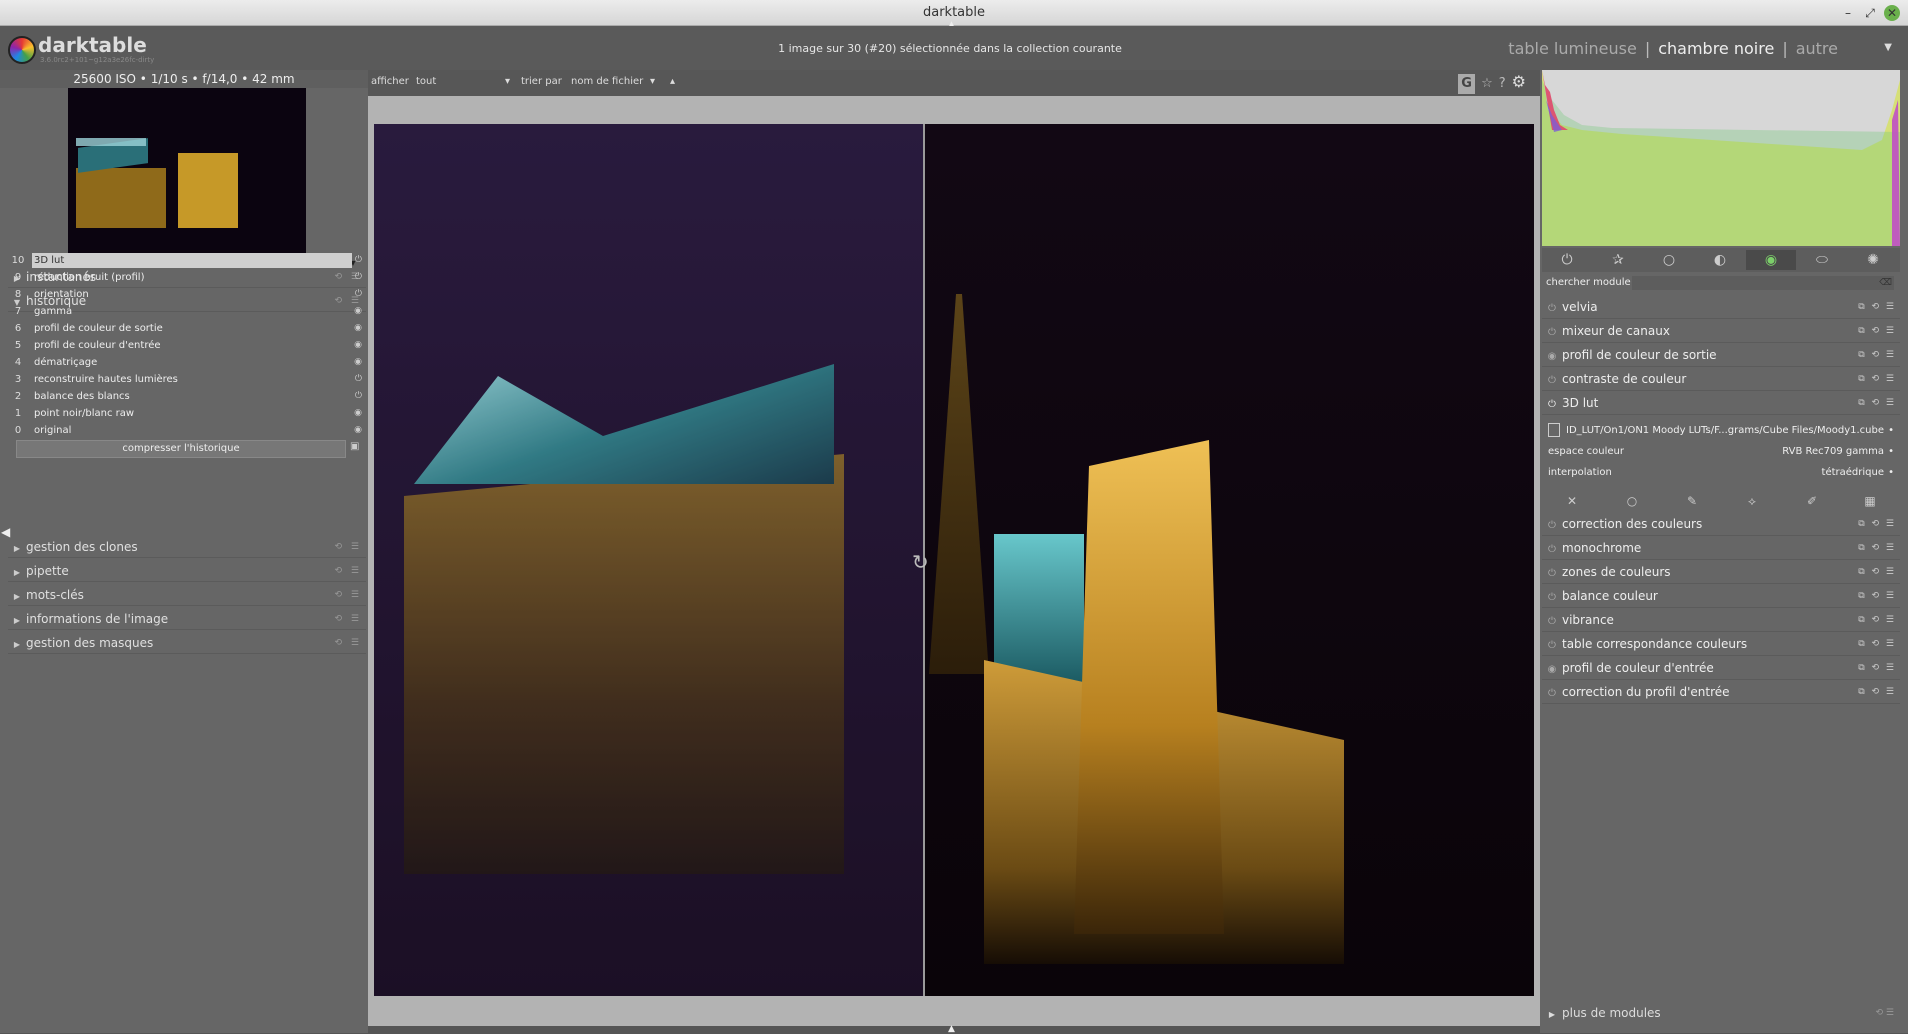 Image resolution: width=1908 pixels, height=1034 pixels. What do you see at coordinates (187, 571) in the screenshot?
I see `module-pipette: ▶ pipette ⟲ ☰` at bounding box center [187, 571].